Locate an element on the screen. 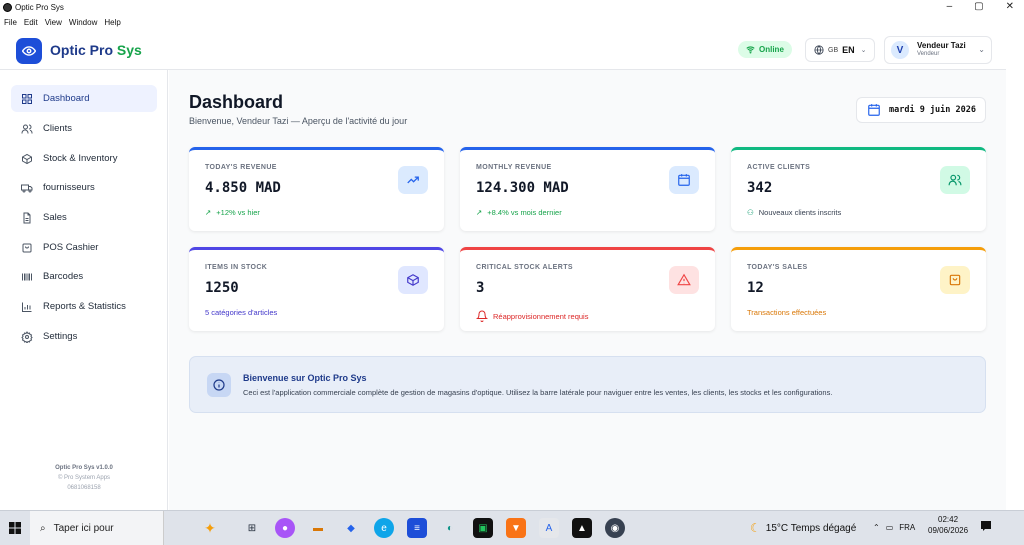 The image size is (1024, 545). vscode-icon: ≡ is located at coordinates (417, 528).